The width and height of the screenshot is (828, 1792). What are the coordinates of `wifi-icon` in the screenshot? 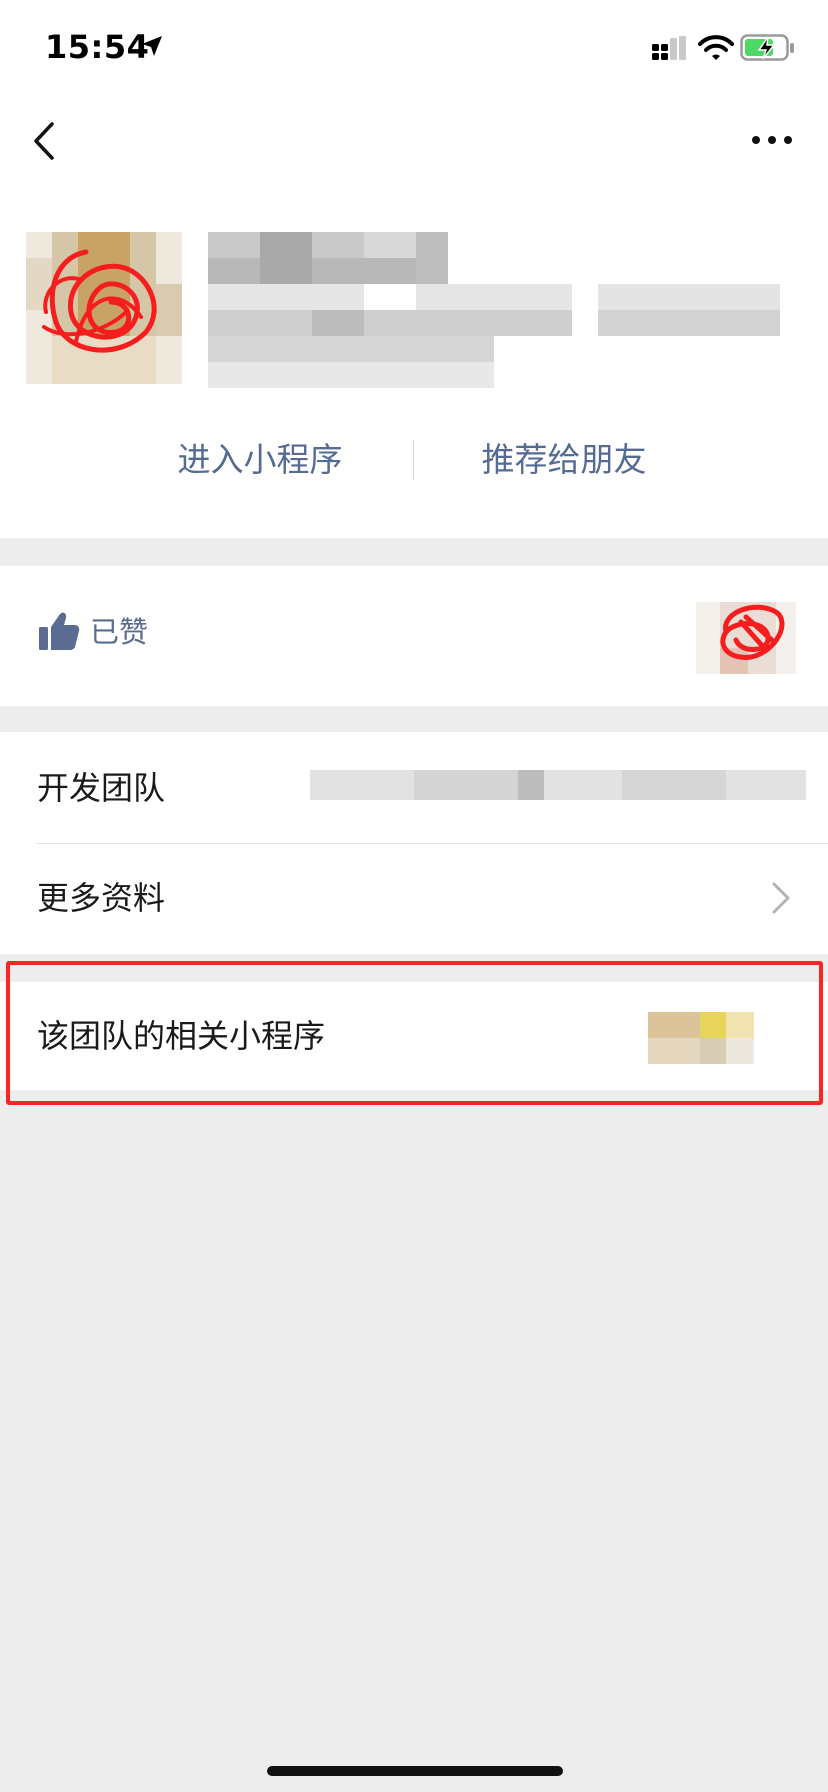 It's located at (716, 47).